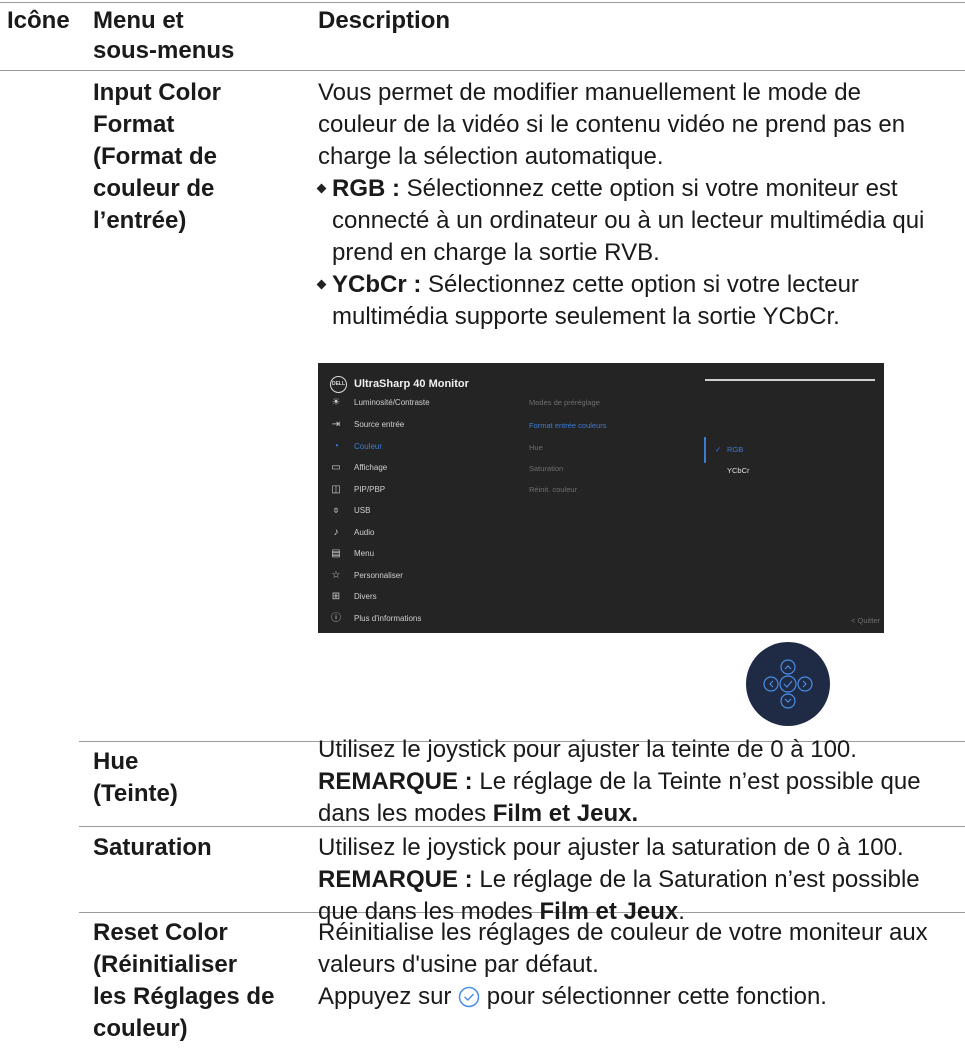 The height and width of the screenshot is (1055, 965). I want to click on dell-logo: DELL, so click(338, 384).